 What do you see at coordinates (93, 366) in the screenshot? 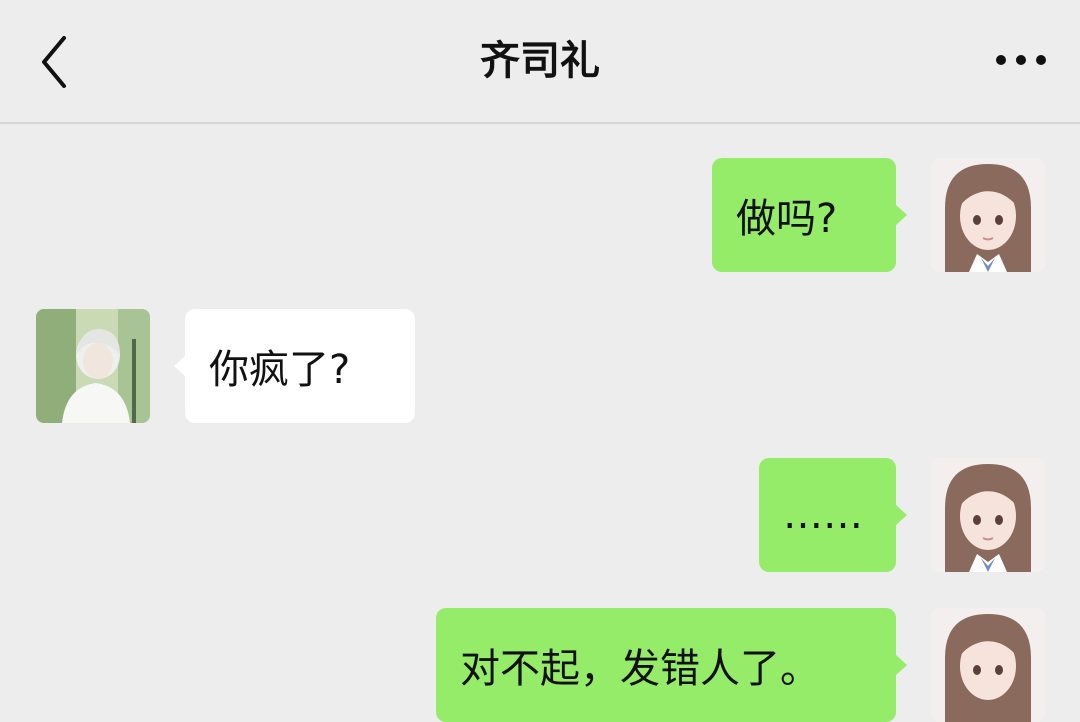
I see `contact-avatar` at bounding box center [93, 366].